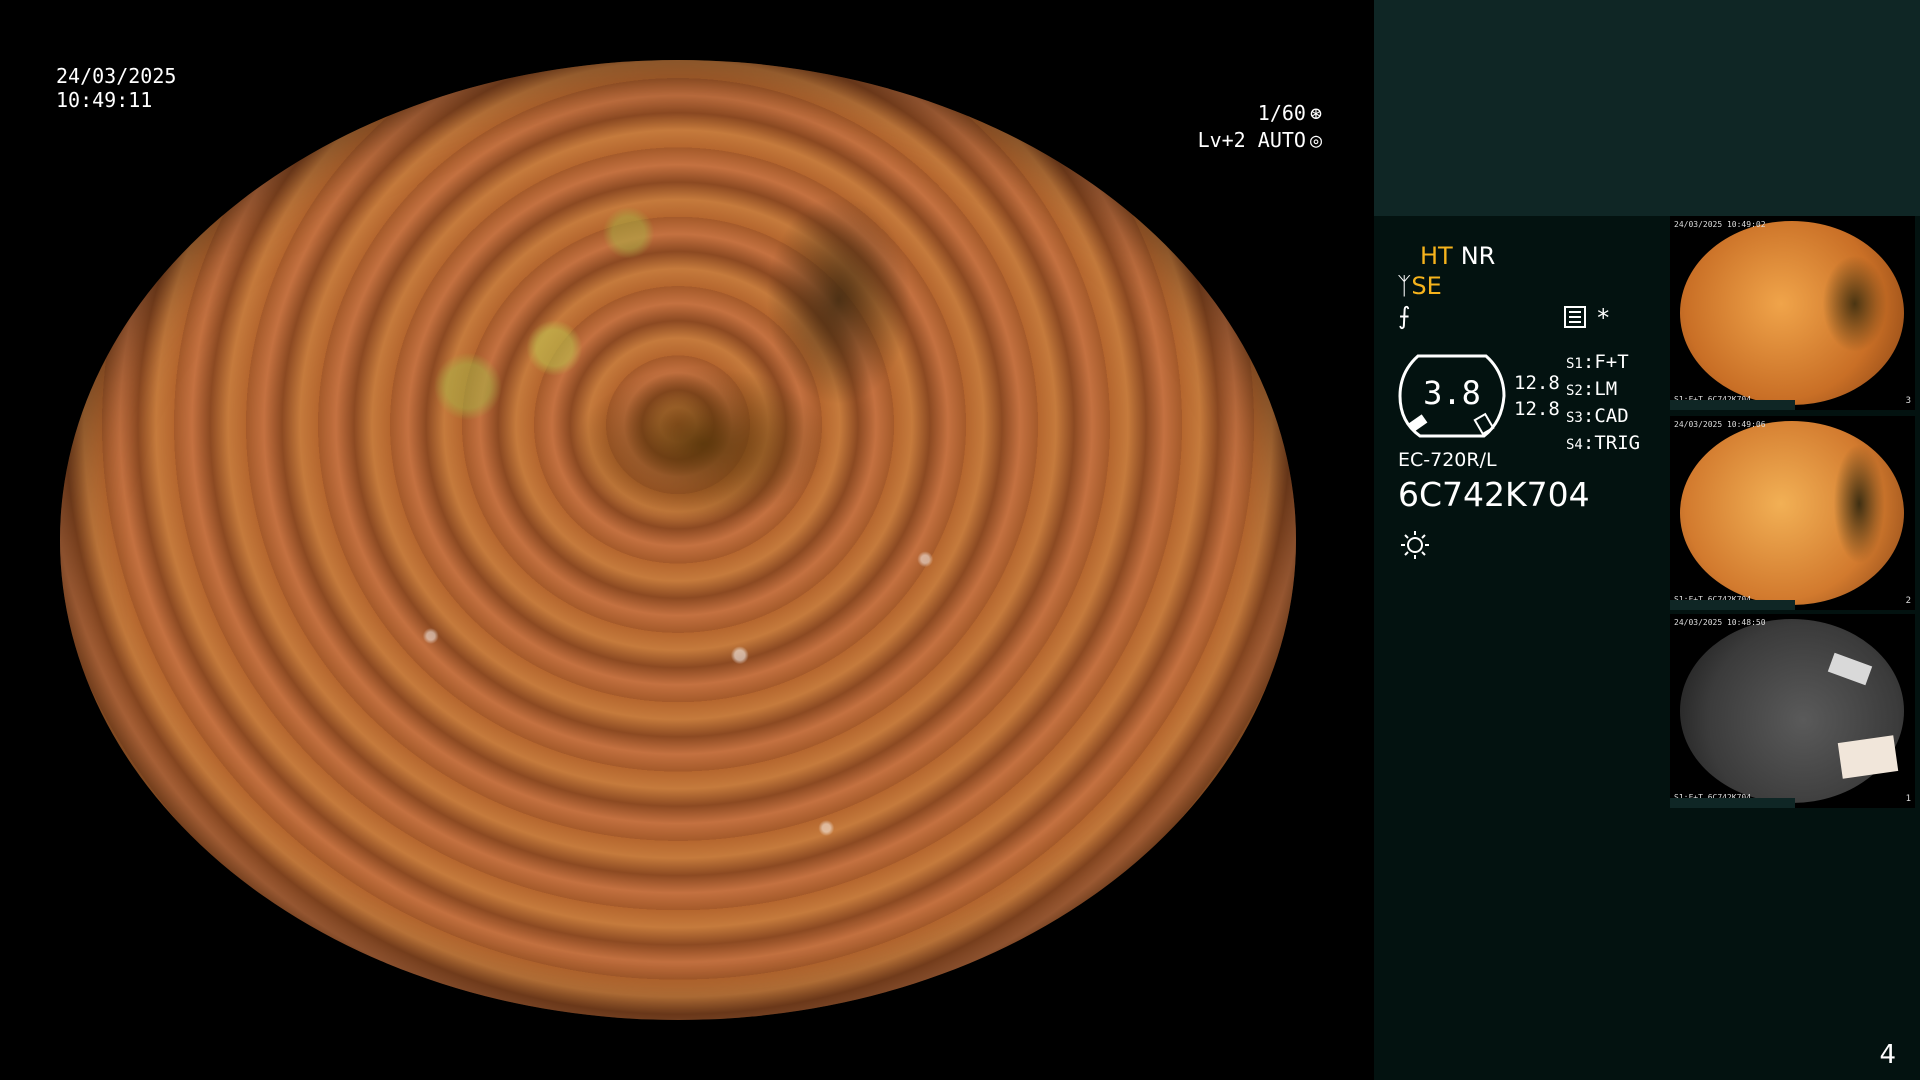 The image size is (1920, 1080). Describe the element at coordinates (1908, 601) in the screenshot. I see `thumbnail-index: 2` at that location.